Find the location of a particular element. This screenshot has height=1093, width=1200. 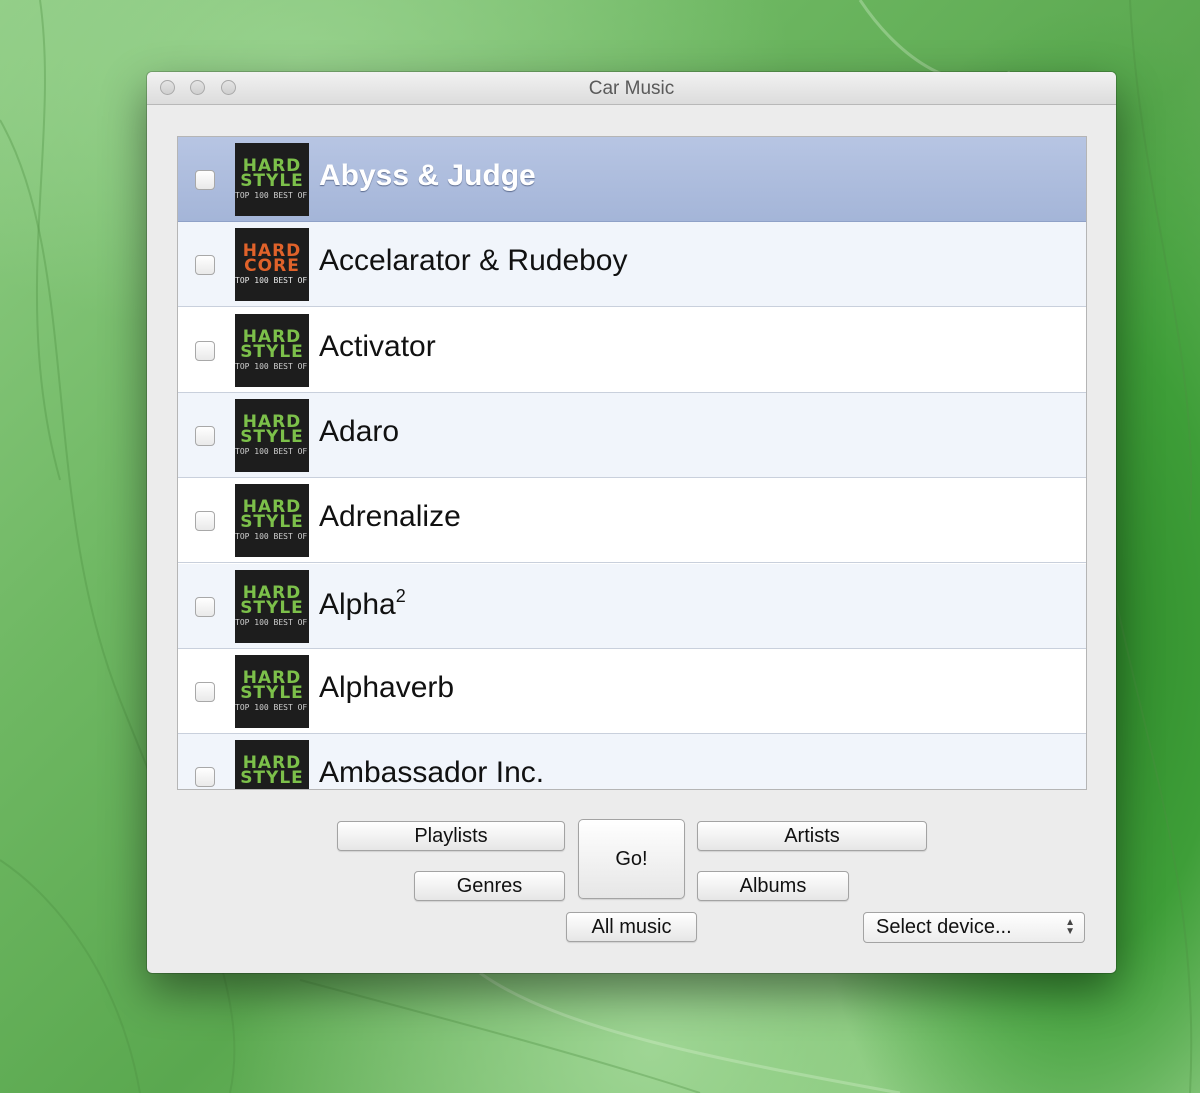

artist-name: Accelarator & Rudeboy is located at coordinates (473, 261).